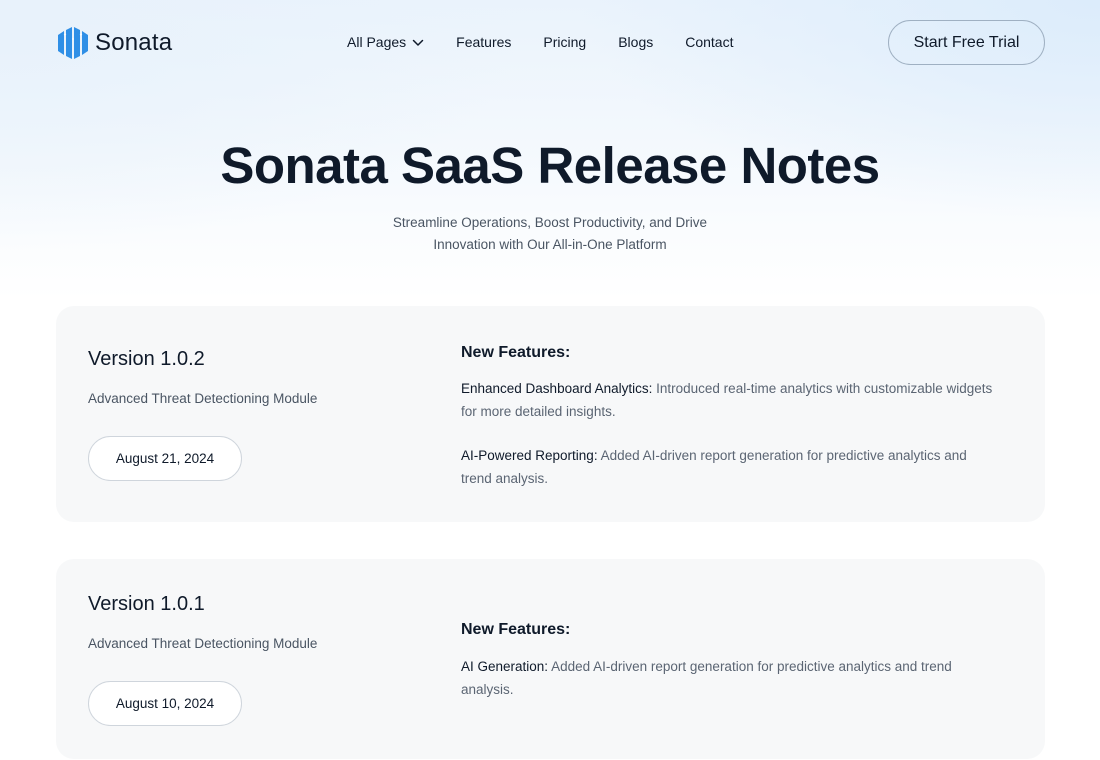 This screenshot has width=1100, height=760. Describe the element at coordinates (72, 43) in the screenshot. I see `sonata-logo-icon` at that location.